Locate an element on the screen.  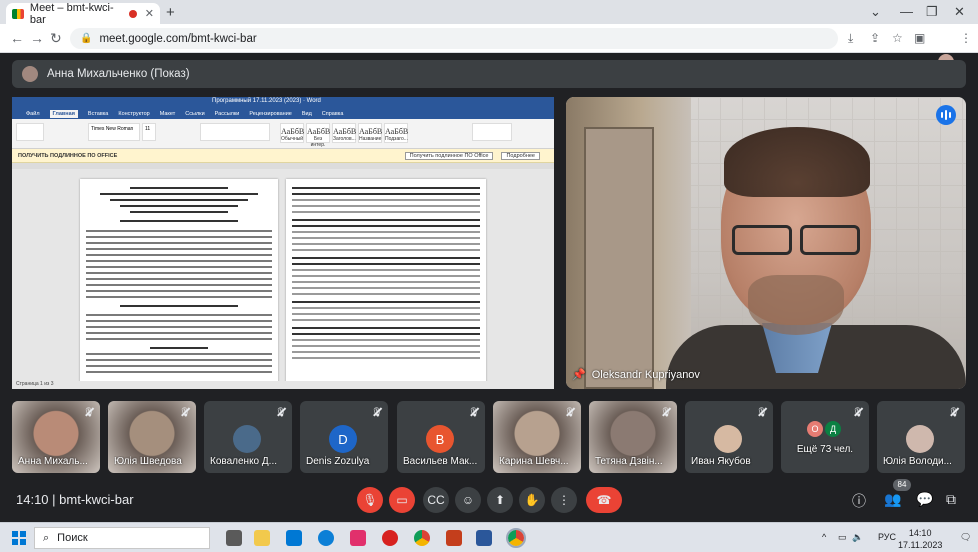
word-icon is located at coordinates (484, 538).